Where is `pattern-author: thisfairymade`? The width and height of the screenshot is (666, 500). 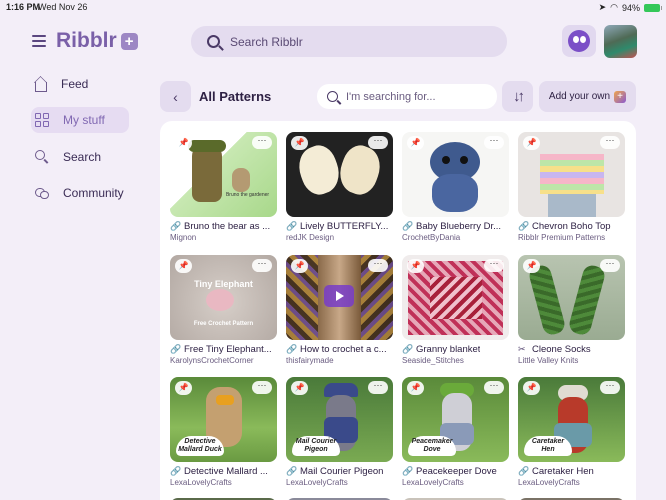 pattern-author: thisfairymade is located at coordinates (339, 360).